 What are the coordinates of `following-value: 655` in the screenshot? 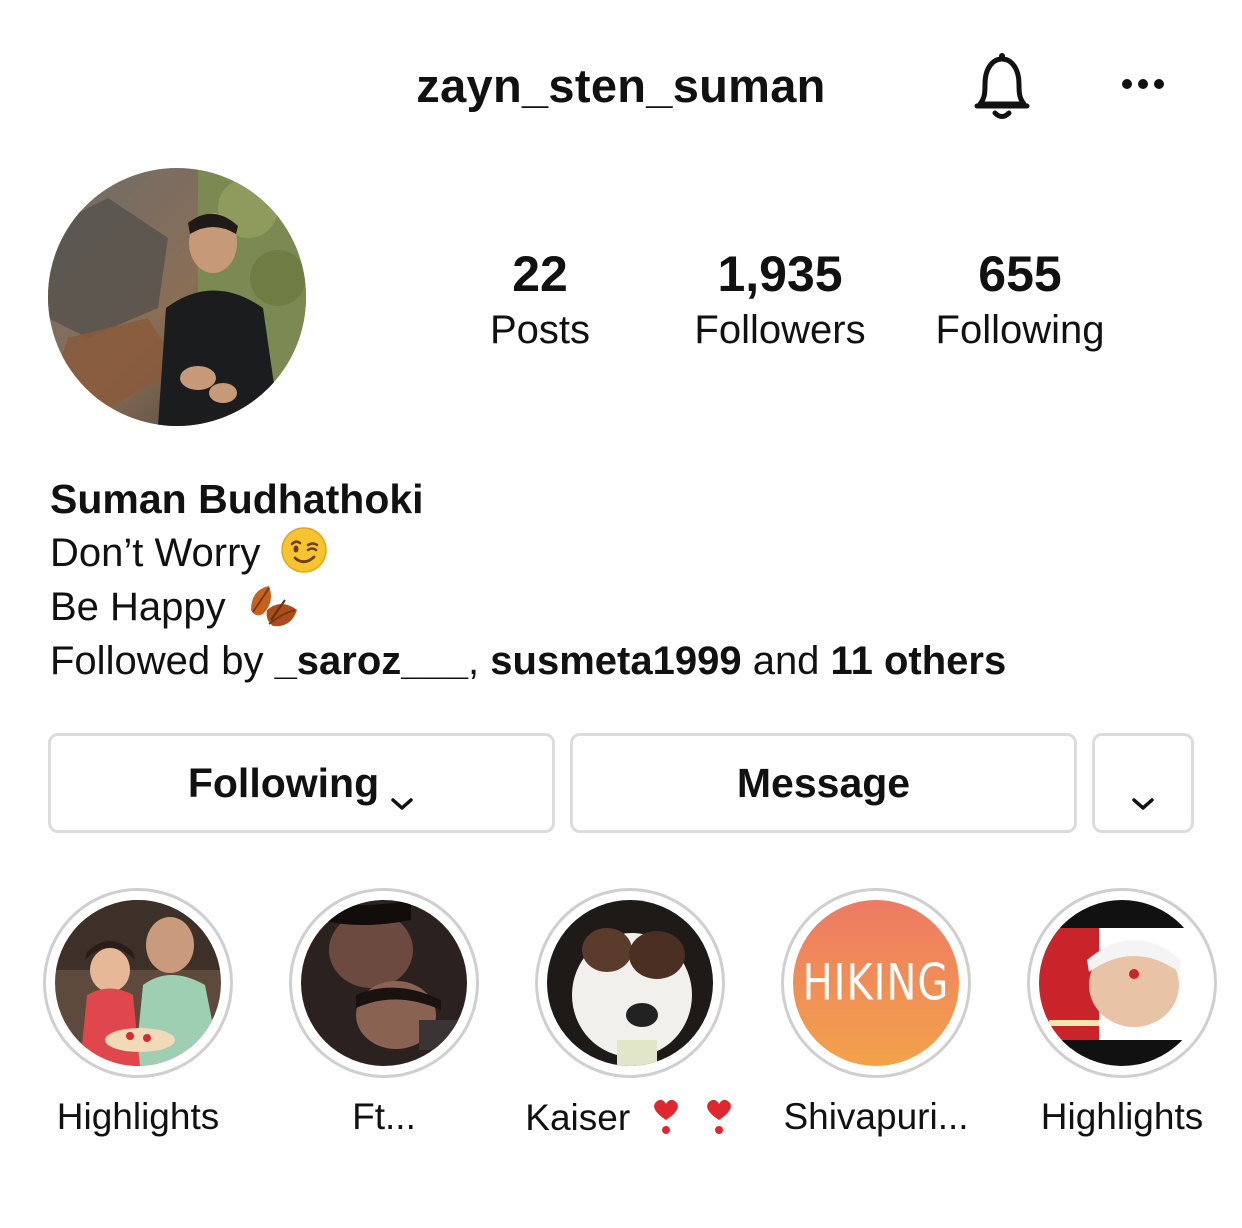 It's located at (1020, 274).